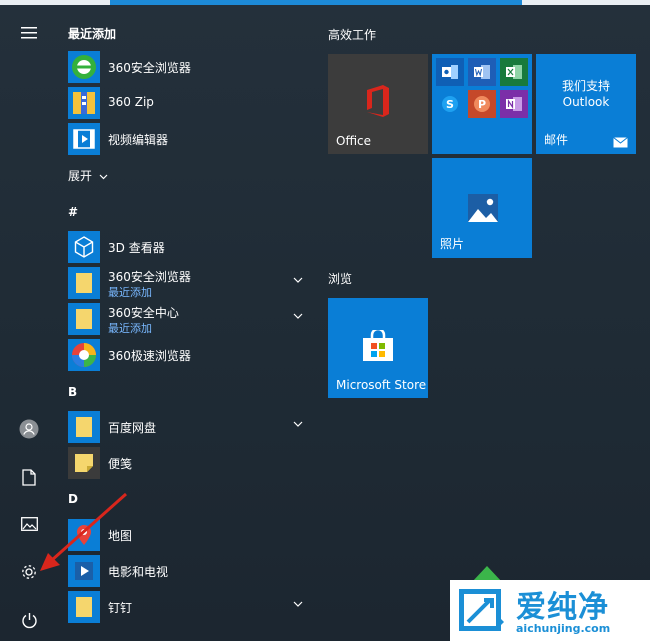  I want to click on video-editor-icon, so click(84, 139).